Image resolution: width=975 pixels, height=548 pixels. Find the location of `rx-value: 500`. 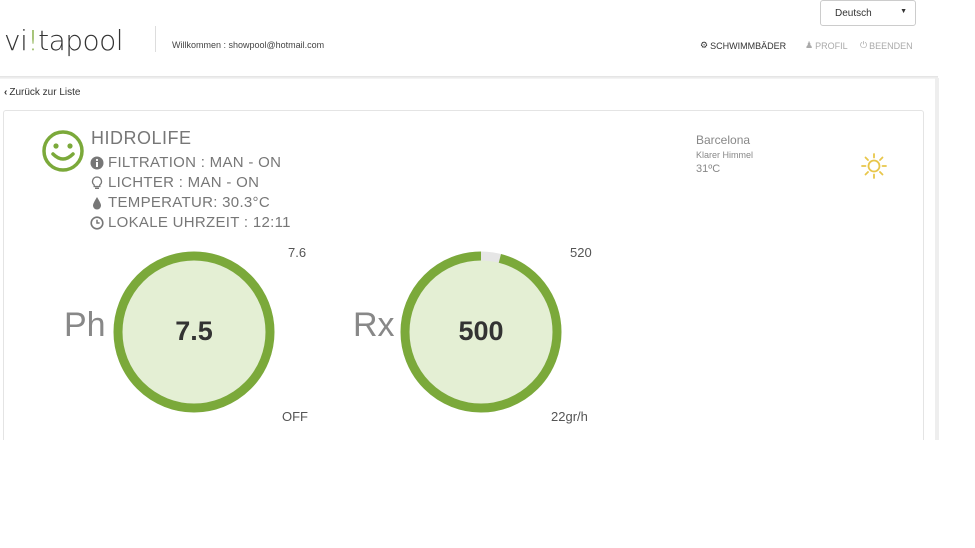

rx-value: 500 is located at coordinates (481, 331).